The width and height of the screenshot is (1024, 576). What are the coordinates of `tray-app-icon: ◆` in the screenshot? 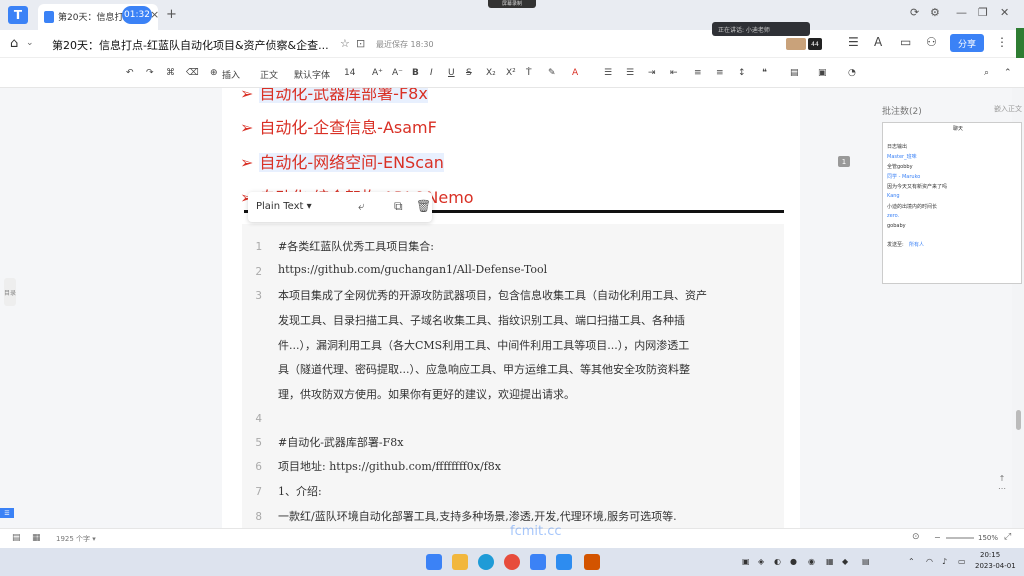 It's located at (845, 561).